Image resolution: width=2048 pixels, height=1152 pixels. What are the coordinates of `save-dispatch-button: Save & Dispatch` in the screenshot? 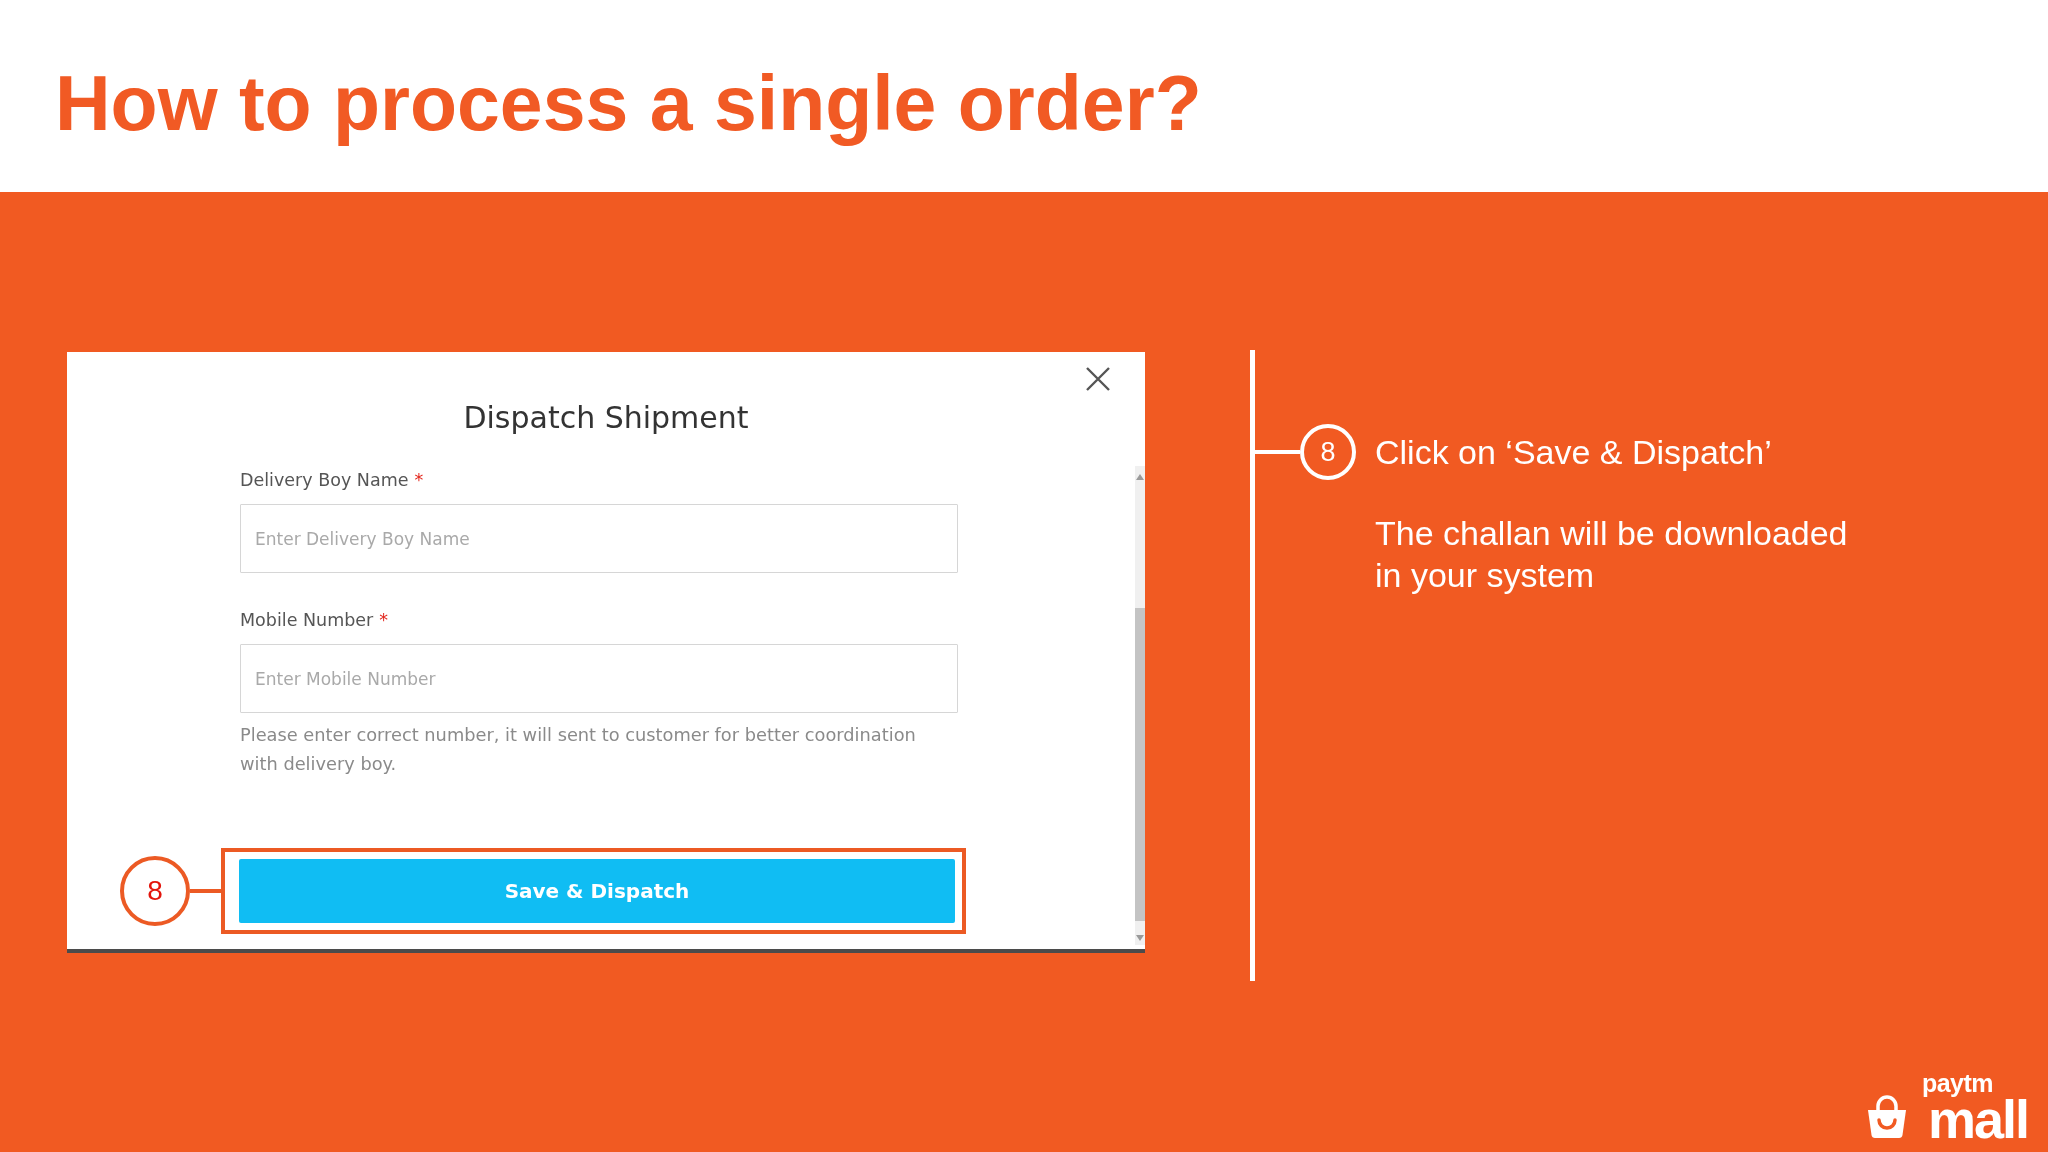 It's located at (597, 891).